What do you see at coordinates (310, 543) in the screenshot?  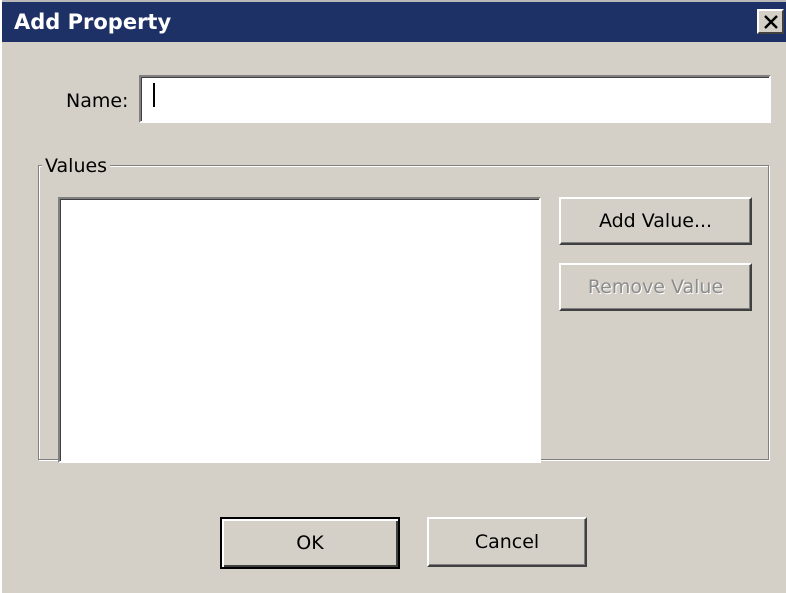 I see `ok-button: OK` at bounding box center [310, 543].